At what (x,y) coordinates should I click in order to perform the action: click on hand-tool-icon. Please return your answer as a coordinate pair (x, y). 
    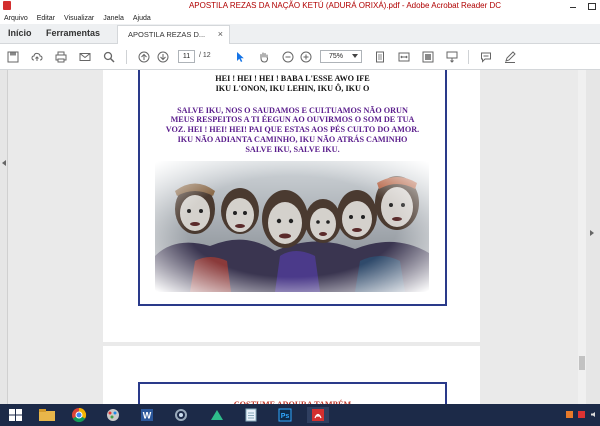
    Looking at the image, I should click on (264, 57).